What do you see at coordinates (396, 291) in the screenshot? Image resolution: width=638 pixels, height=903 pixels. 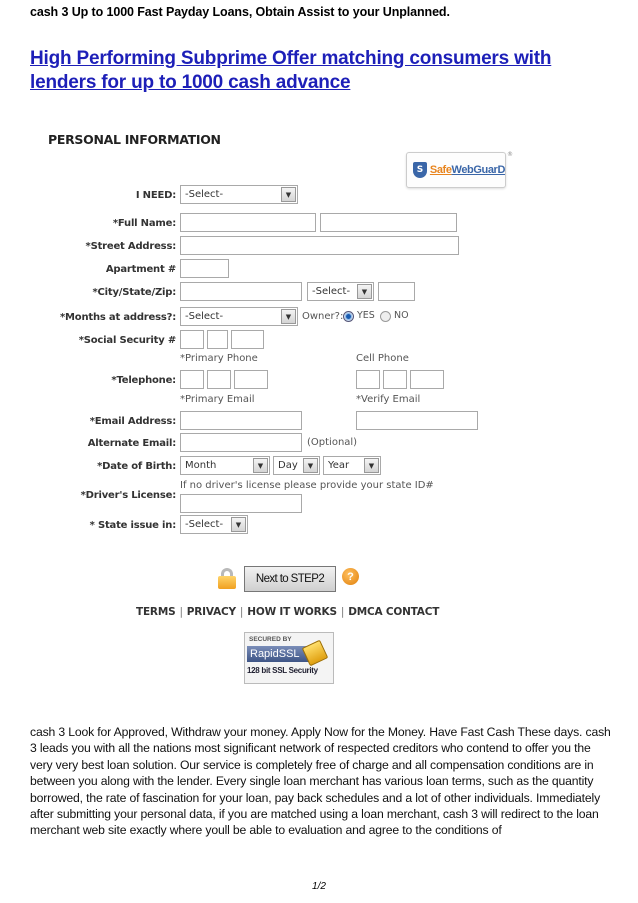 I see `zip-input` at bounding box center [396, 291].